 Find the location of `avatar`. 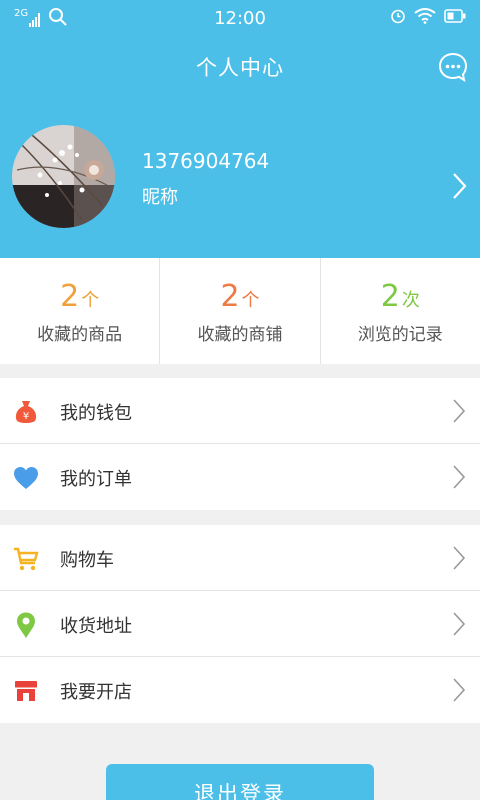

avatar is located at coordinates (63, 176).